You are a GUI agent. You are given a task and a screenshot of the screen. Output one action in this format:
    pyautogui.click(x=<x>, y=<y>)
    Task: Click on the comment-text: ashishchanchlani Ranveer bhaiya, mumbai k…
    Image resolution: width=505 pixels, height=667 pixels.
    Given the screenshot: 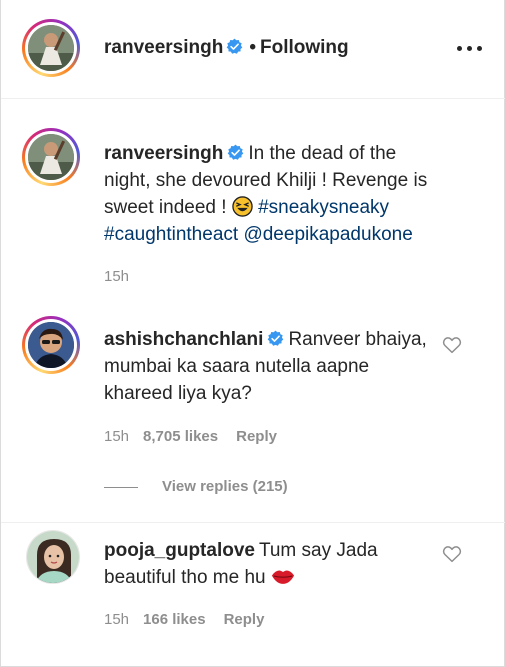 What is the action you would take?
    pyautogui.click(x=269, y=366)
    